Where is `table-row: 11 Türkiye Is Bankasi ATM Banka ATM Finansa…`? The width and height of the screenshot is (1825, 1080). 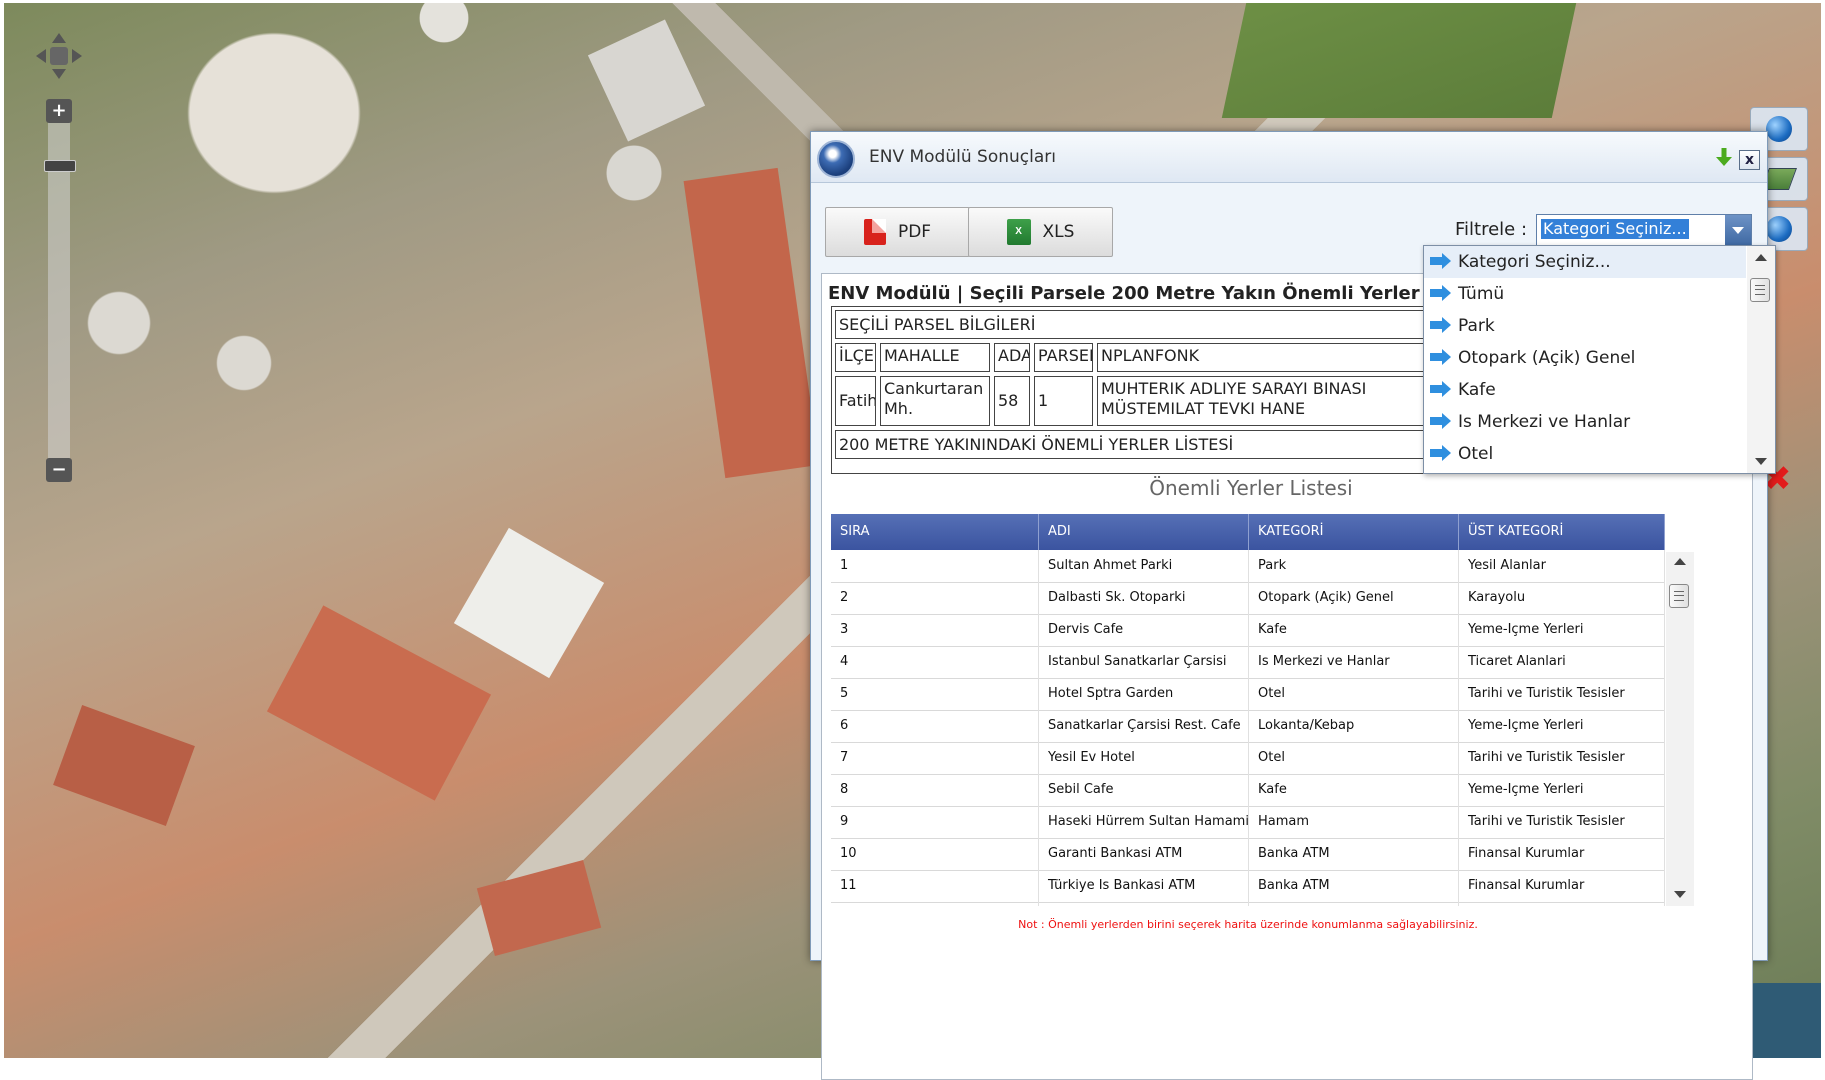 table-row: 11 Türkiye Is Bankasi ATM Banka ATM Finansa… is located at coordinates (1248, 886).